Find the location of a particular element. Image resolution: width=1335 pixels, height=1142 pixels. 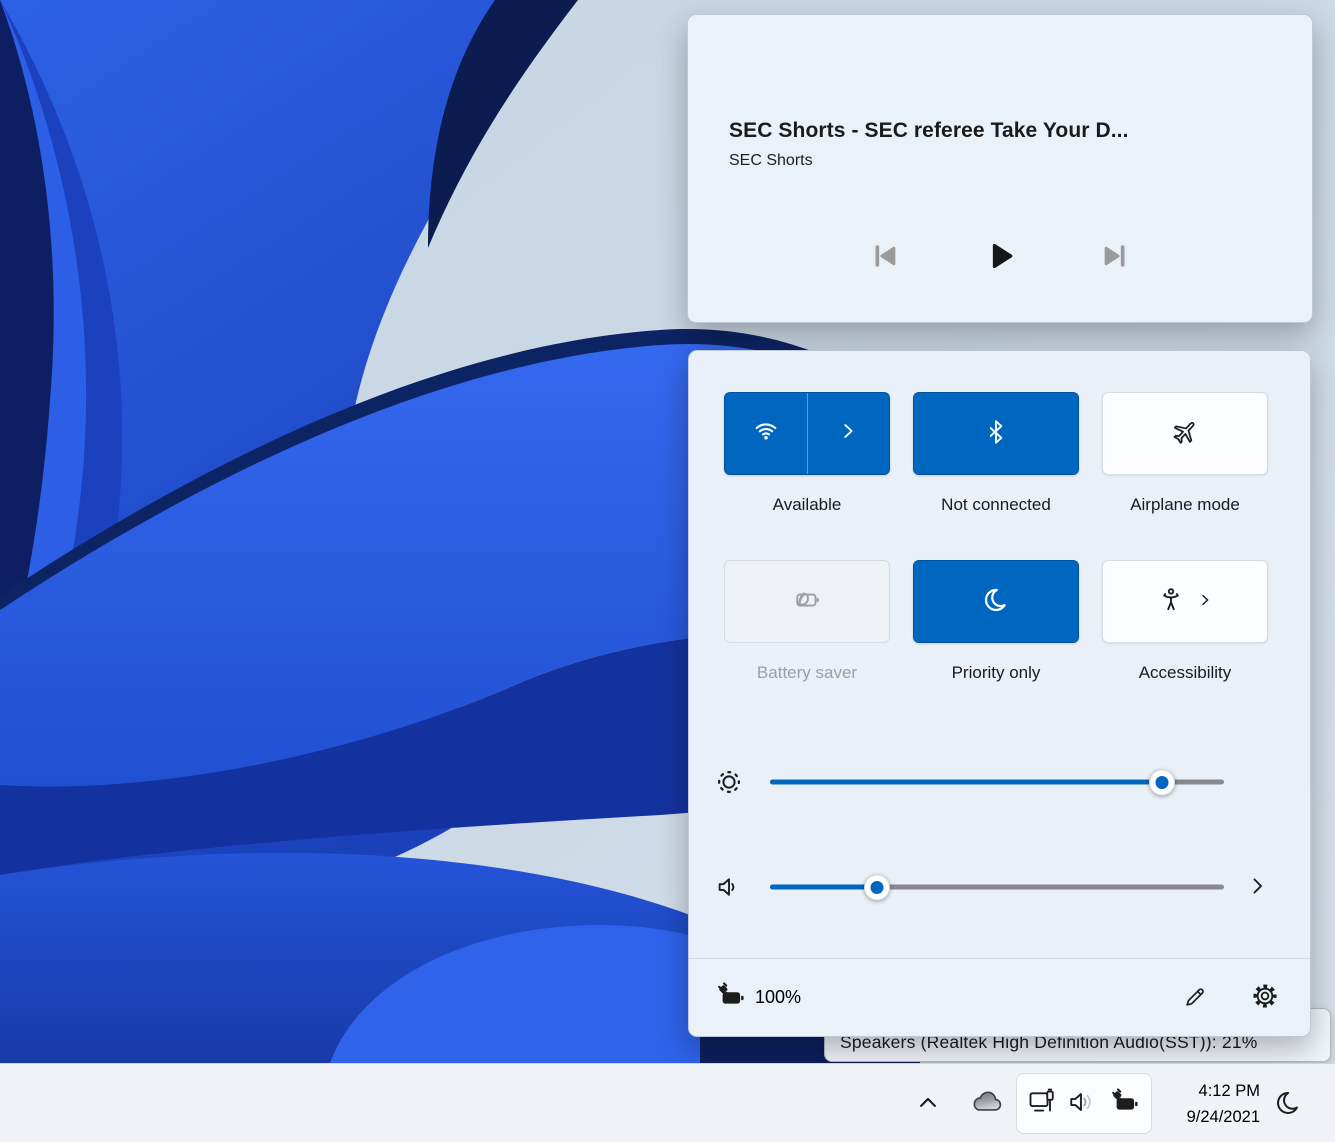

system-tray-group is located at coordinates (1084, 1103).